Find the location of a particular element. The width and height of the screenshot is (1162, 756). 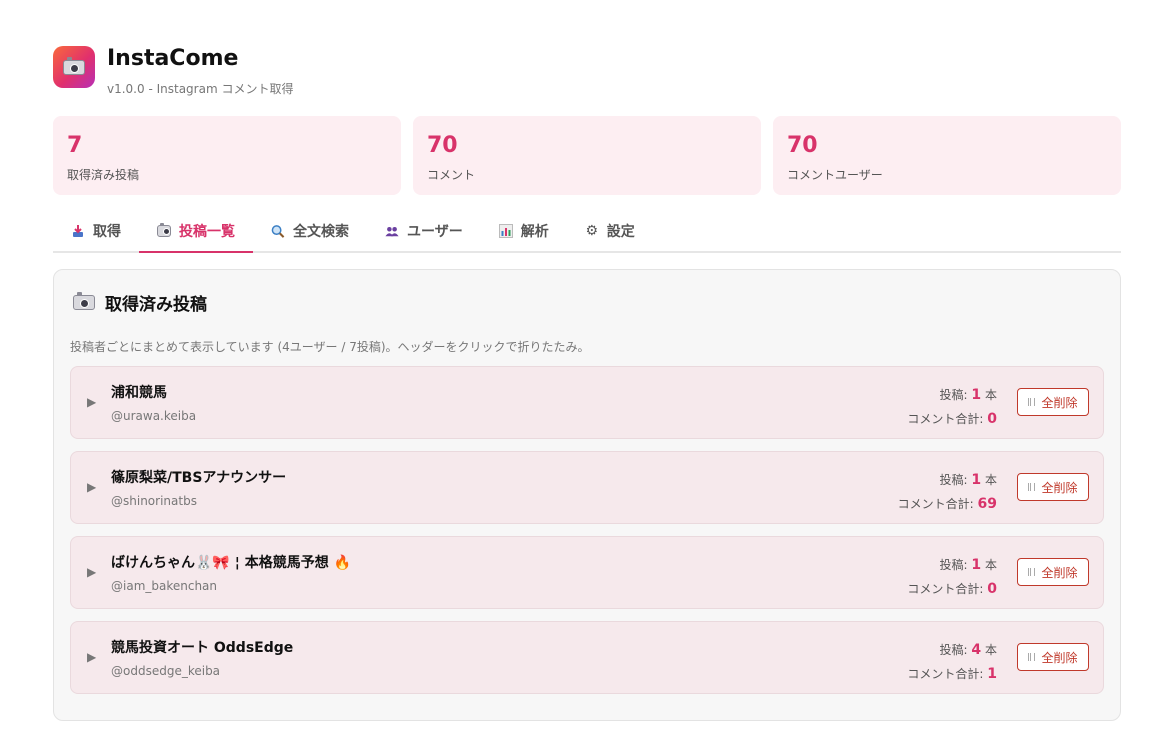

group-stats: 投稿: 4 本 コメント合計: 1 is located at coordinates (952, 662).